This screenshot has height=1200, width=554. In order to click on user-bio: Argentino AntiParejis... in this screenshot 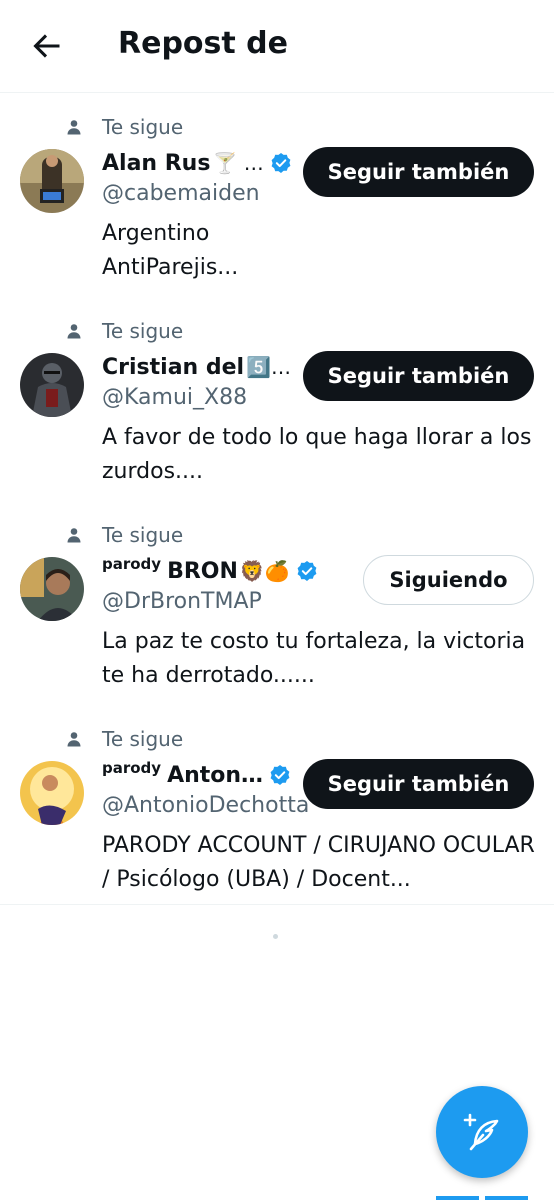, I will do `click(322, 251)`.